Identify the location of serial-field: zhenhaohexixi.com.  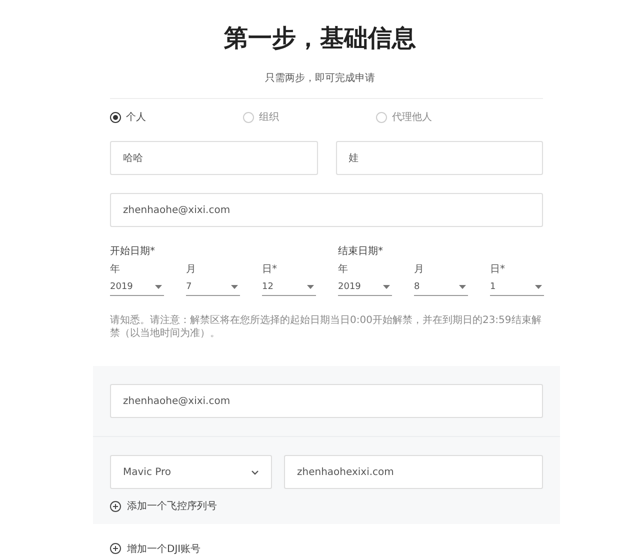
(413, 472).